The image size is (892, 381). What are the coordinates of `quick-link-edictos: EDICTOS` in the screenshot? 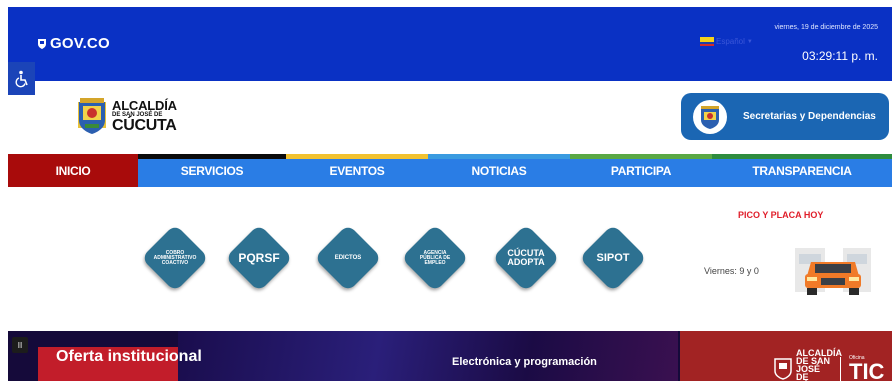 It's located at (348, 258).